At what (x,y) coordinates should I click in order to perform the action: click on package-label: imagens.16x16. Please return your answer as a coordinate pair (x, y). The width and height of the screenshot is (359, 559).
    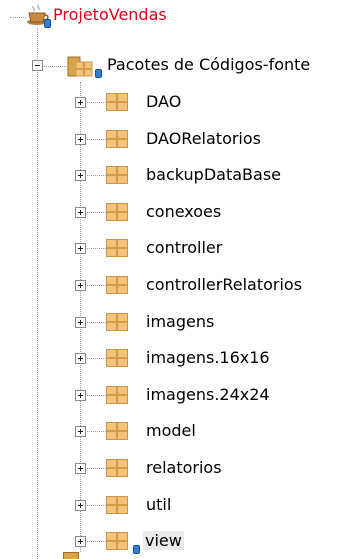
    Looking at the image, I should click on (208, 357).